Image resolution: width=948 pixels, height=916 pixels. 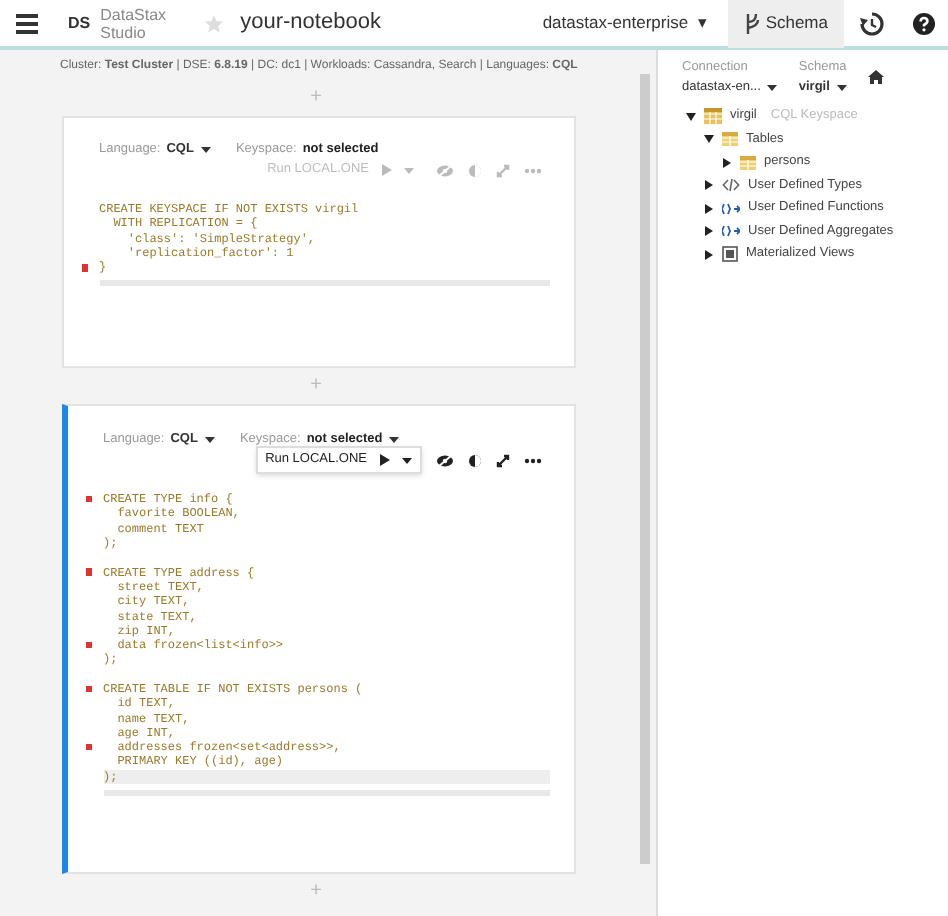 I want to click on notebook-title: your-notebook, so click(x=310, y=23).